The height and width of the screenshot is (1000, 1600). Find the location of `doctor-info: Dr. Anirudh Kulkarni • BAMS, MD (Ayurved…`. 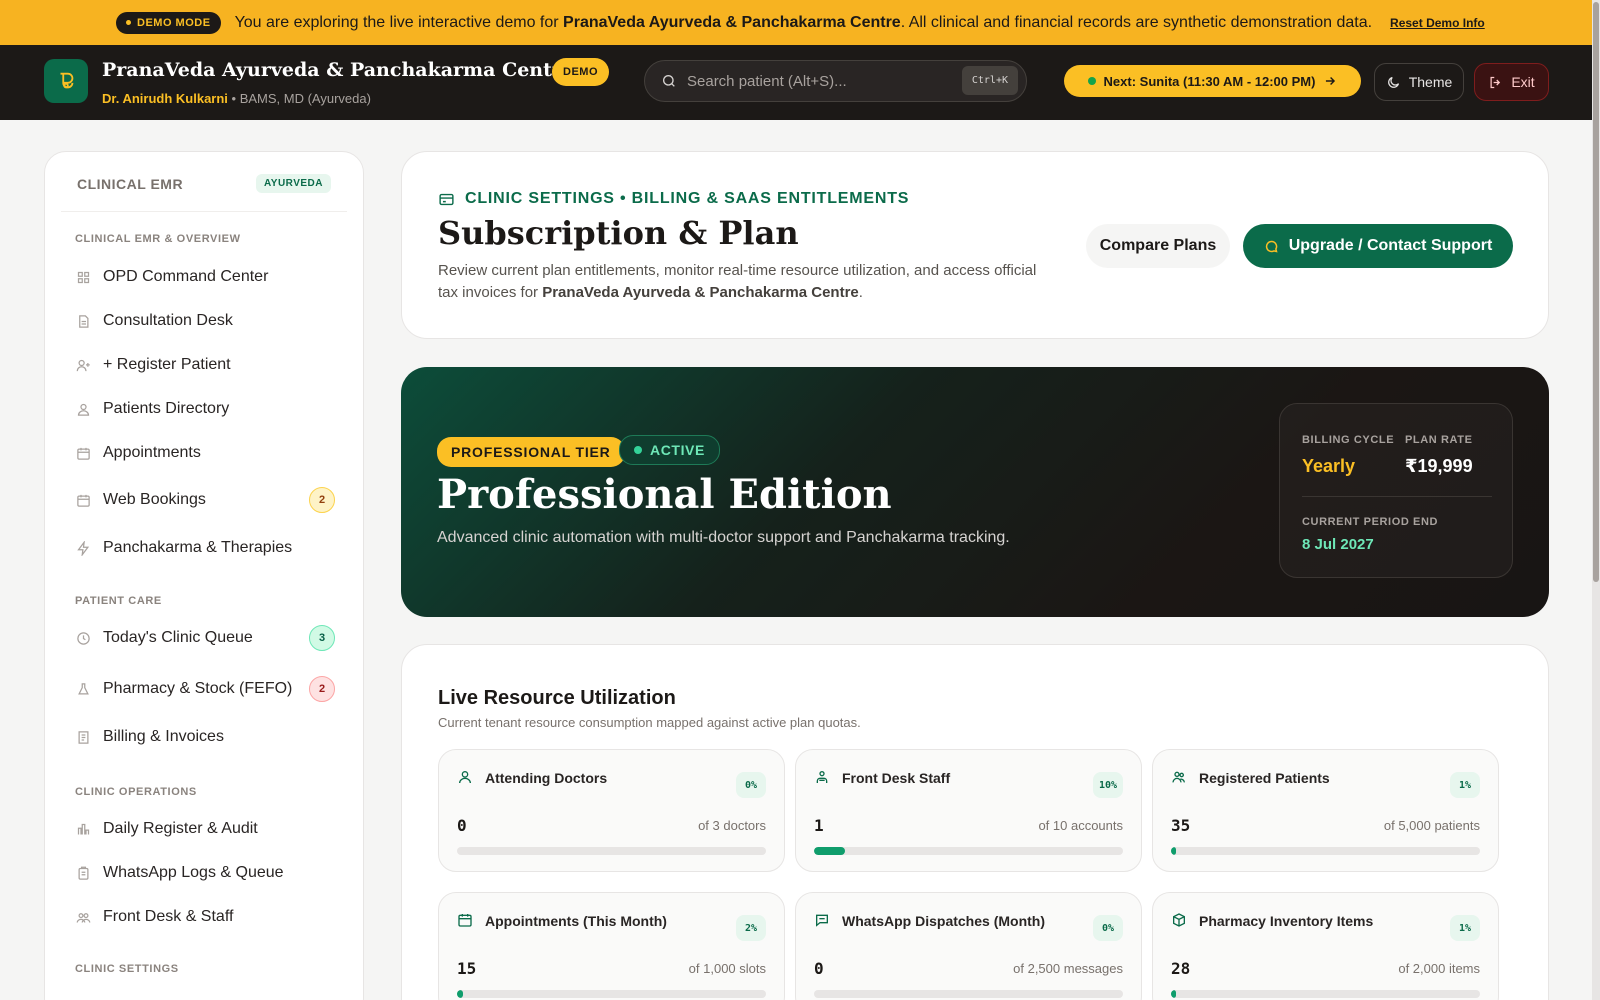

doctor-info: Dr. Anirudh Kulkarni • BAMS, MD (Ayurved… is located at coordinates (236, 98).